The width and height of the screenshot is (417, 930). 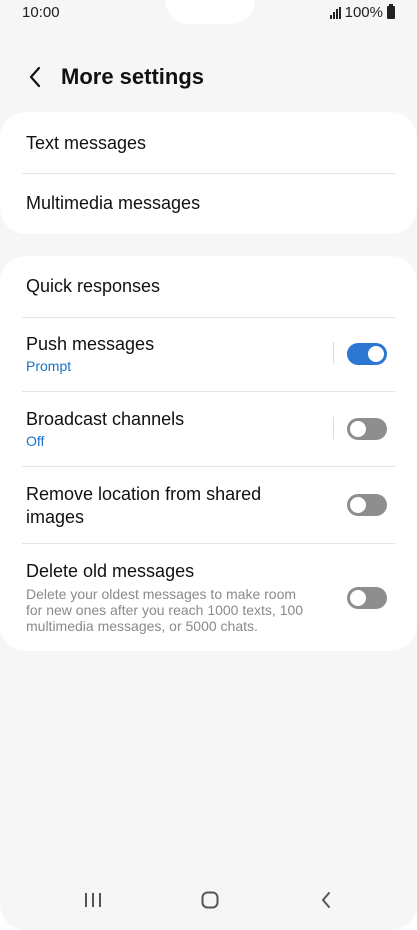 I want to click on remove-location-toggle, so click(x=367, y=505).